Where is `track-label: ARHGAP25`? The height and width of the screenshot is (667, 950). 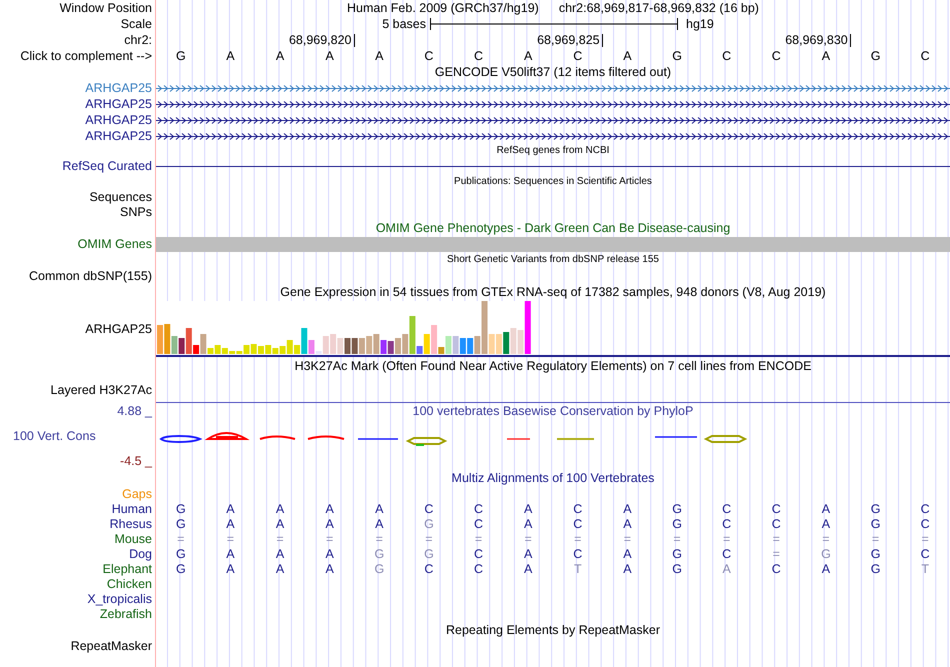
track-label: ARHGAP25 is located at coordinates (118, 329).